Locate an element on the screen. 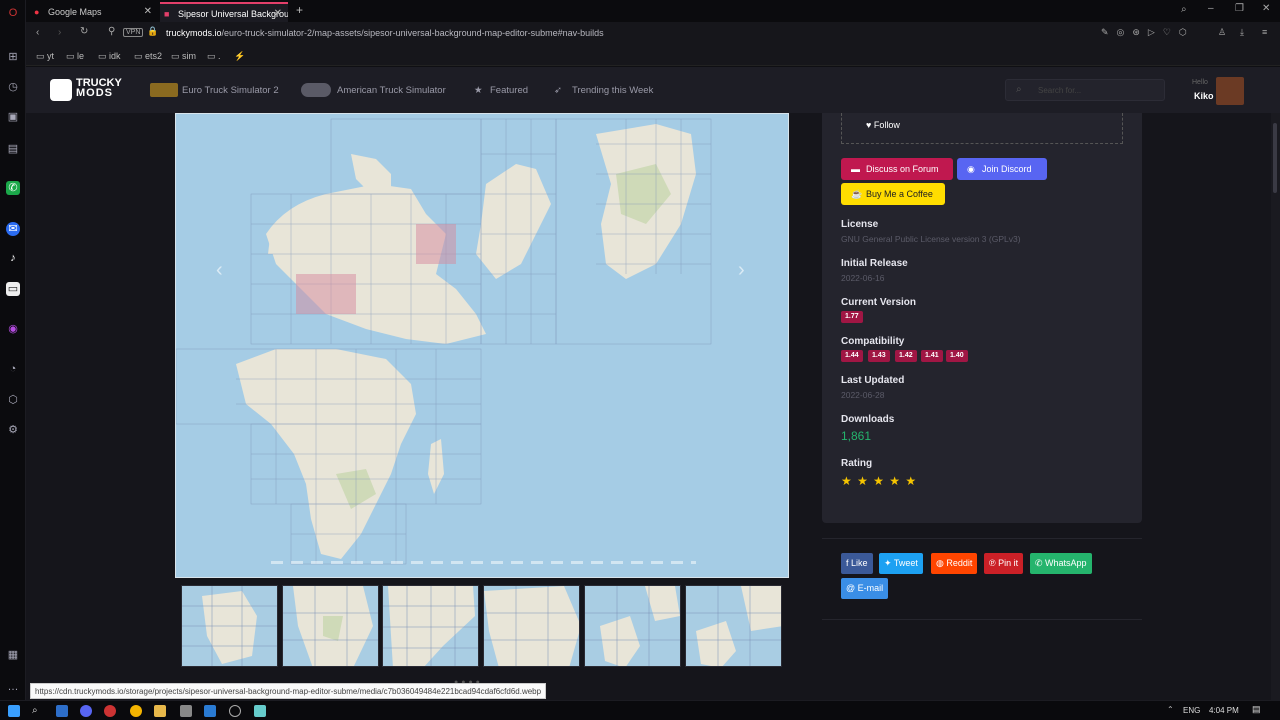  vpn-badge: VPN is located at coordinates (133, 32).